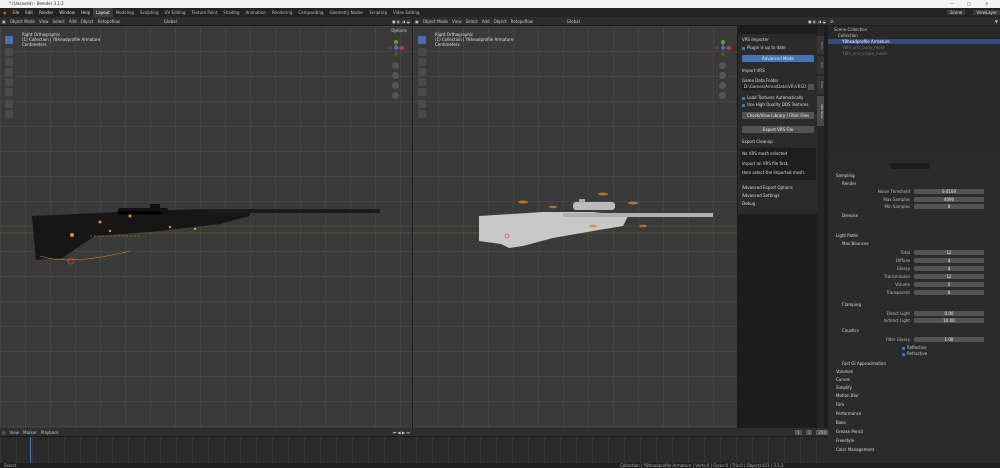  Describe the element at coordinates (949, 313) in the screenshot. I see `direct-light-field: 0.00` at that location.